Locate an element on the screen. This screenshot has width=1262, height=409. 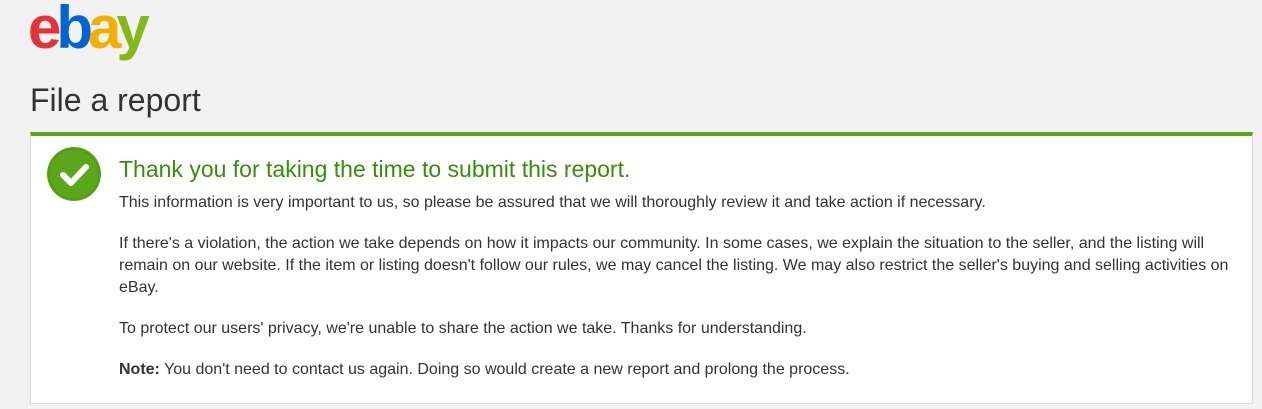
svg-text: ebay is located at coordinates (89, 30).